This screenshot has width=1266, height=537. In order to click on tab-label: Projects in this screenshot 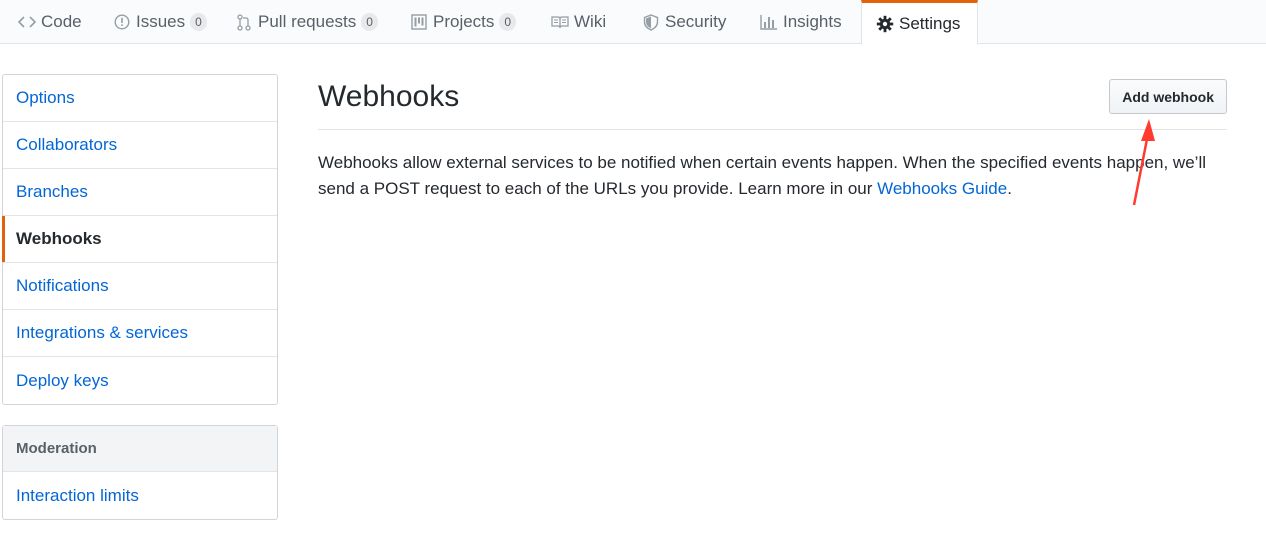, I will do `click(464, 21)`.